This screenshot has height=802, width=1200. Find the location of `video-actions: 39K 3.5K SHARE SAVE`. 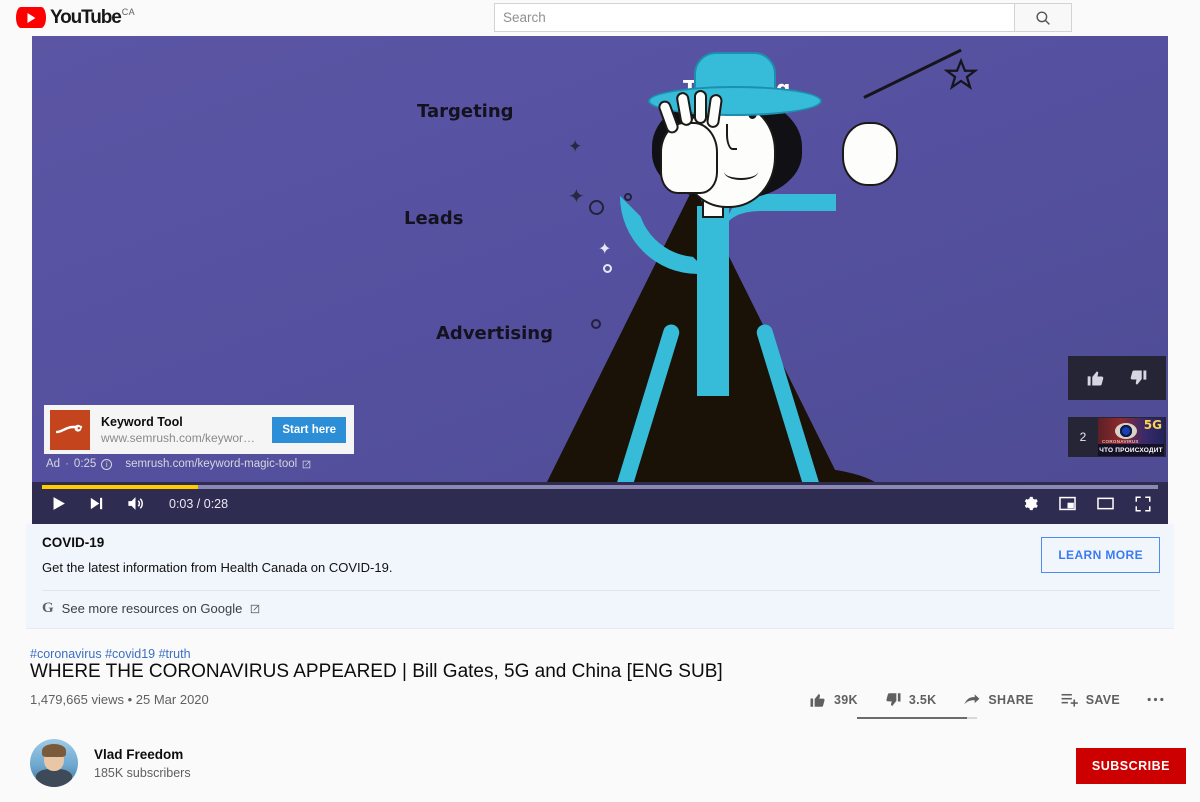

video-actions: 39K 3.5K SHARE SAVE is located at coordinates (987, 699).